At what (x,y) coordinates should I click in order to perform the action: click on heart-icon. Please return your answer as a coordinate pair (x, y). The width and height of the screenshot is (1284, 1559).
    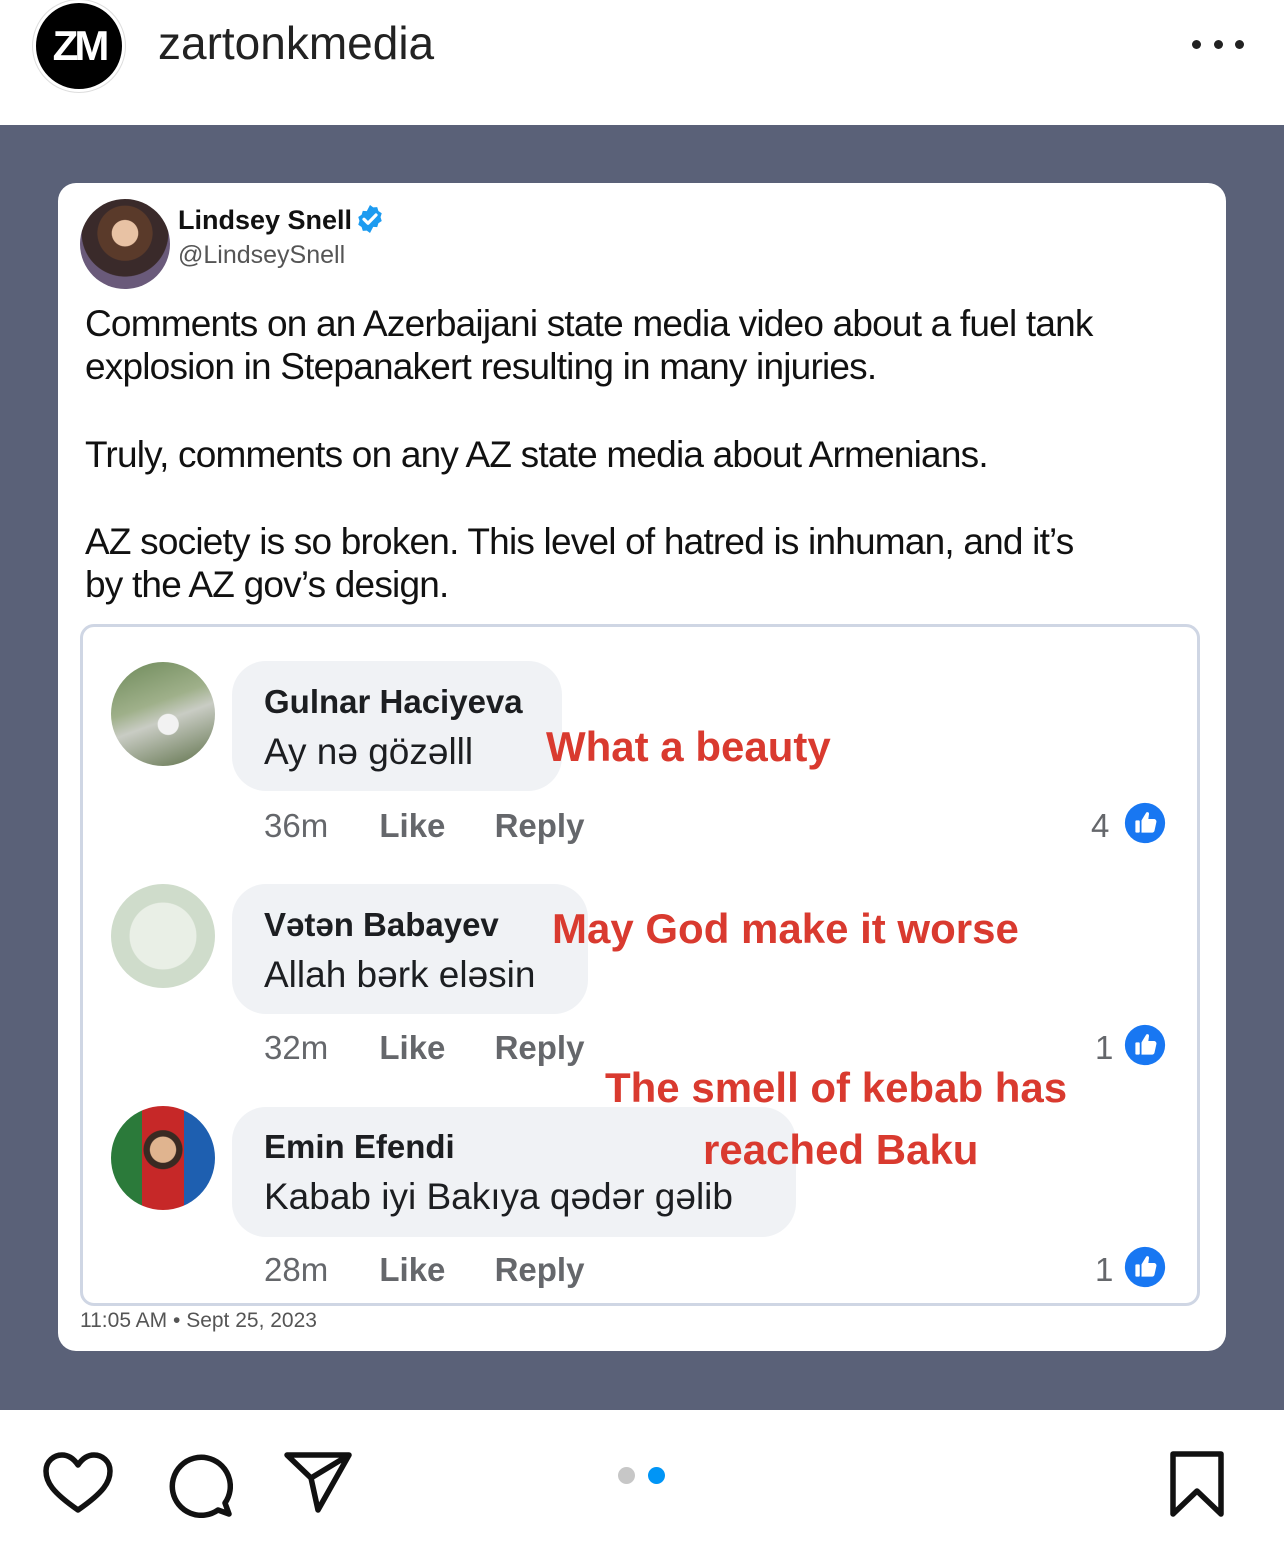
    Looking at the image, I should click on (78, 1484).